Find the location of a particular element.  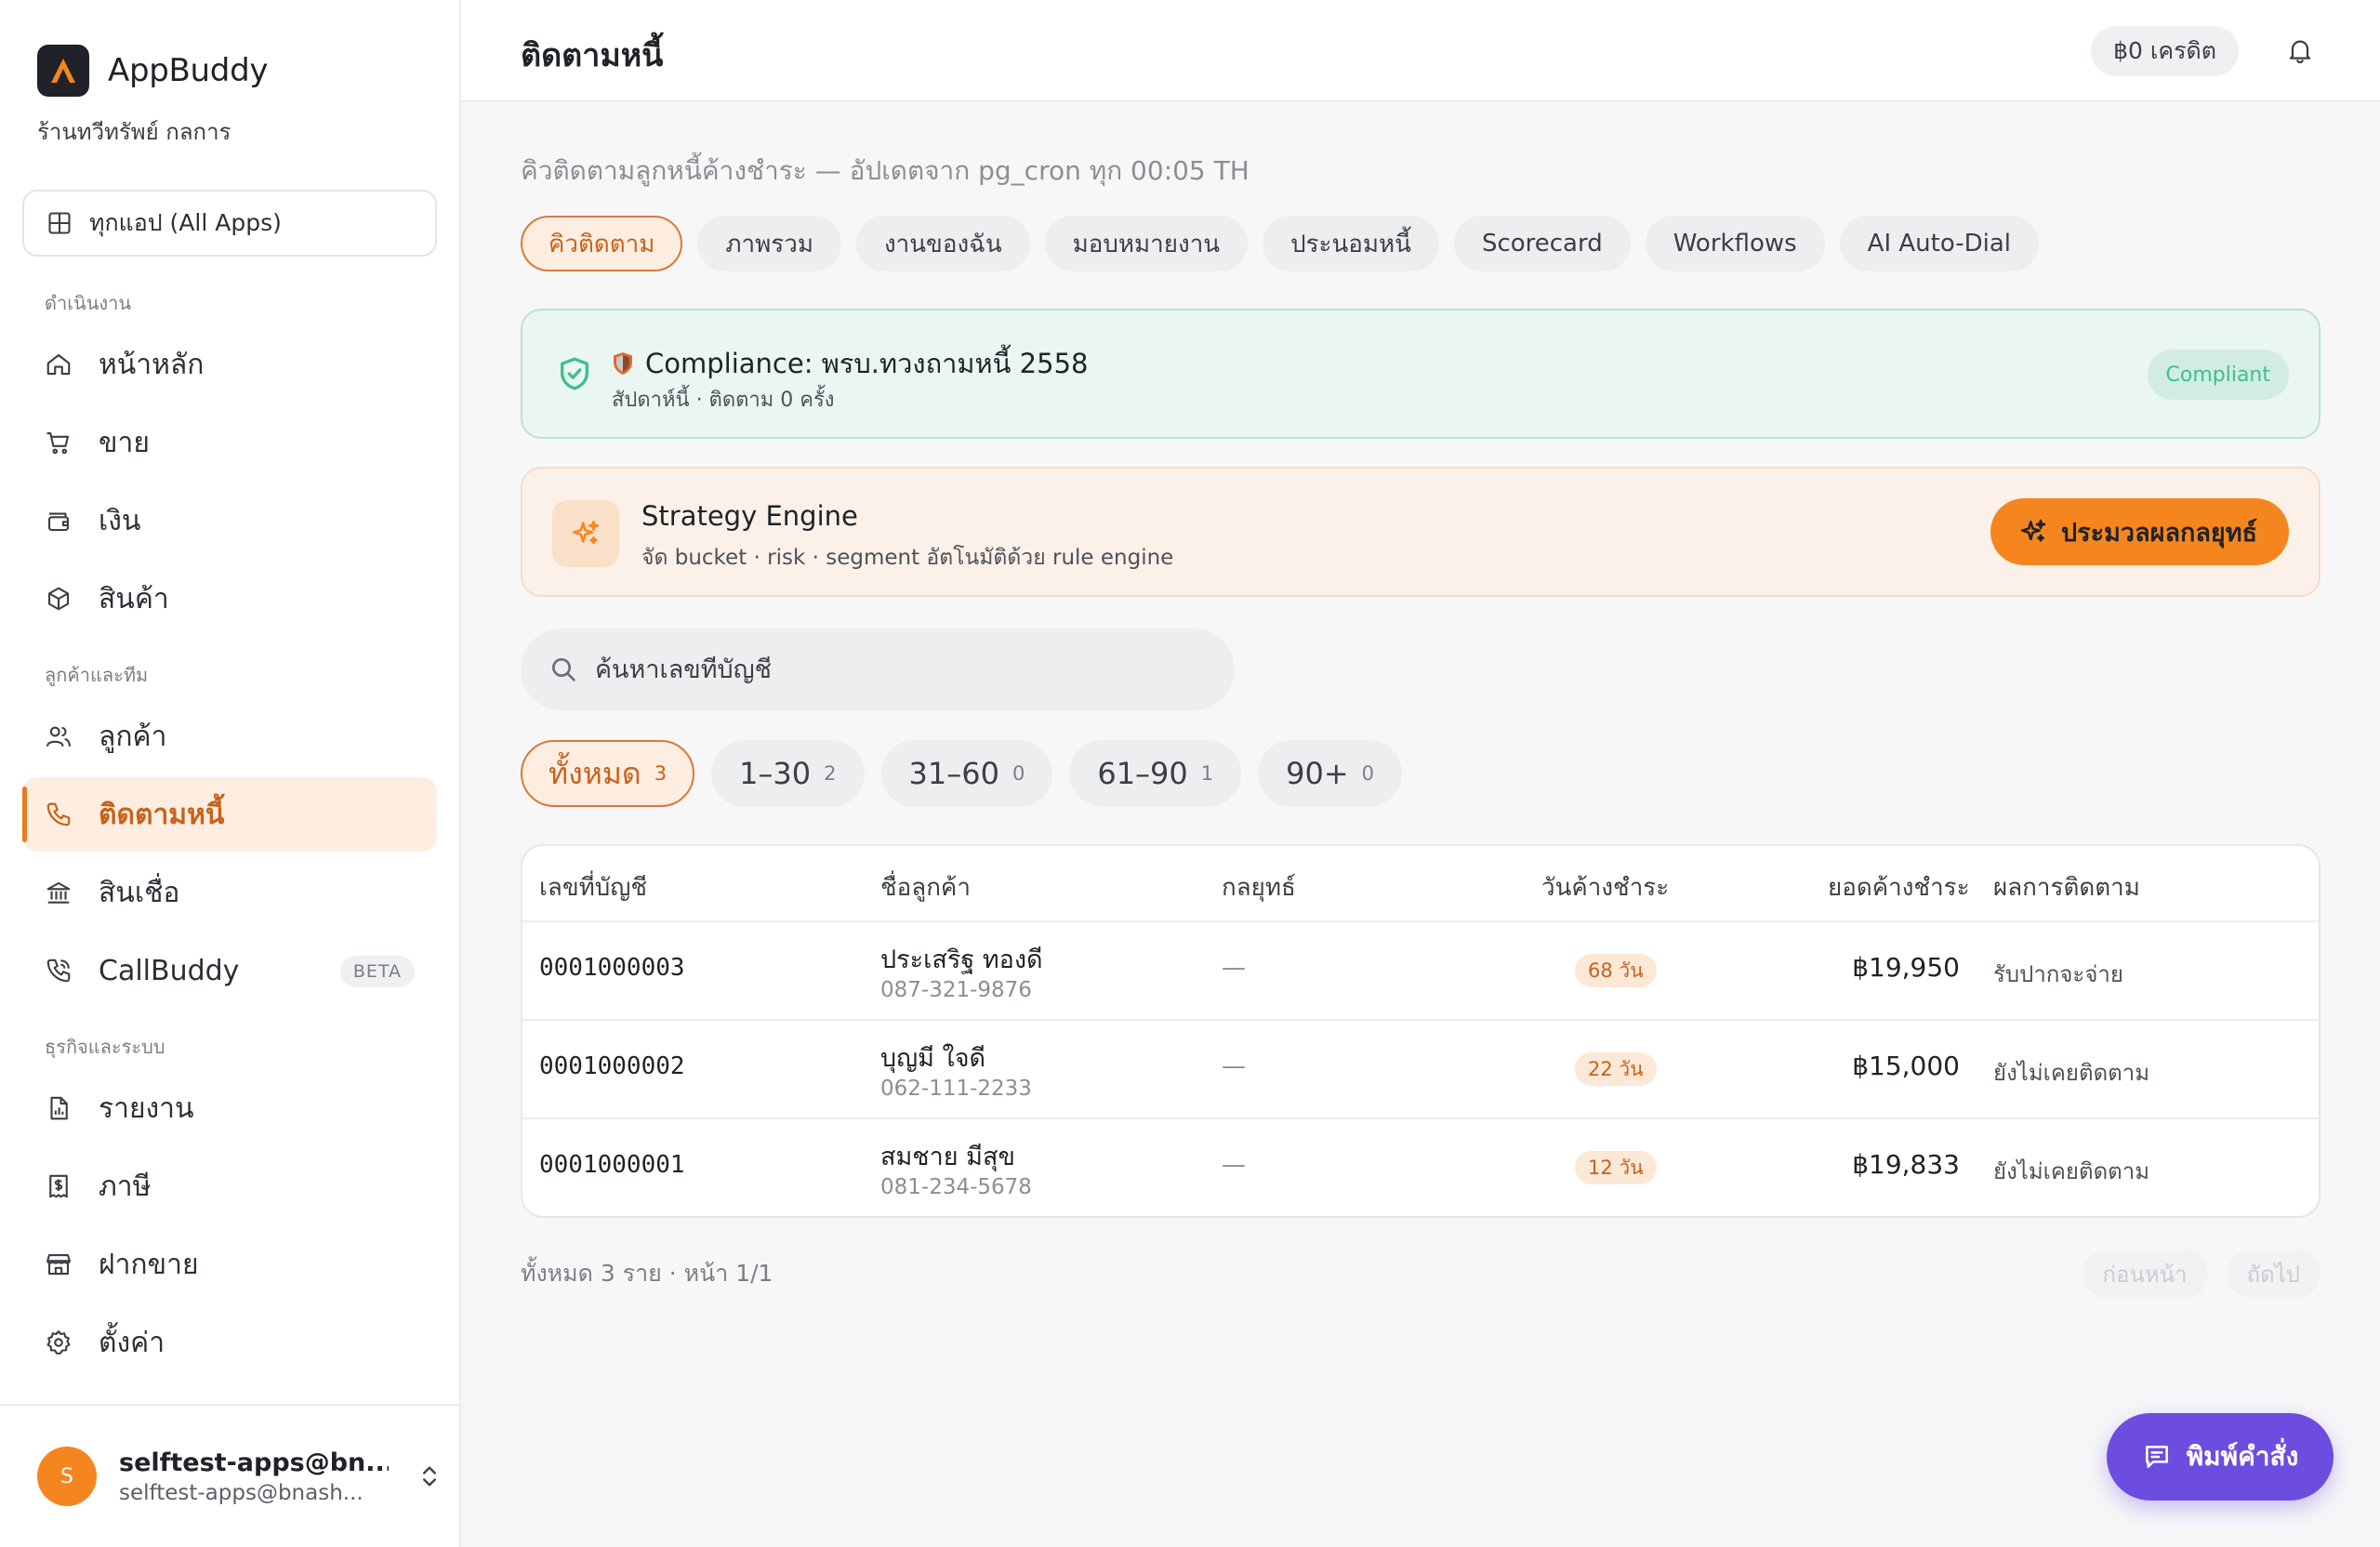

column-header-customer: ชื่อลูกค้า is located at coordinates (925, 887).